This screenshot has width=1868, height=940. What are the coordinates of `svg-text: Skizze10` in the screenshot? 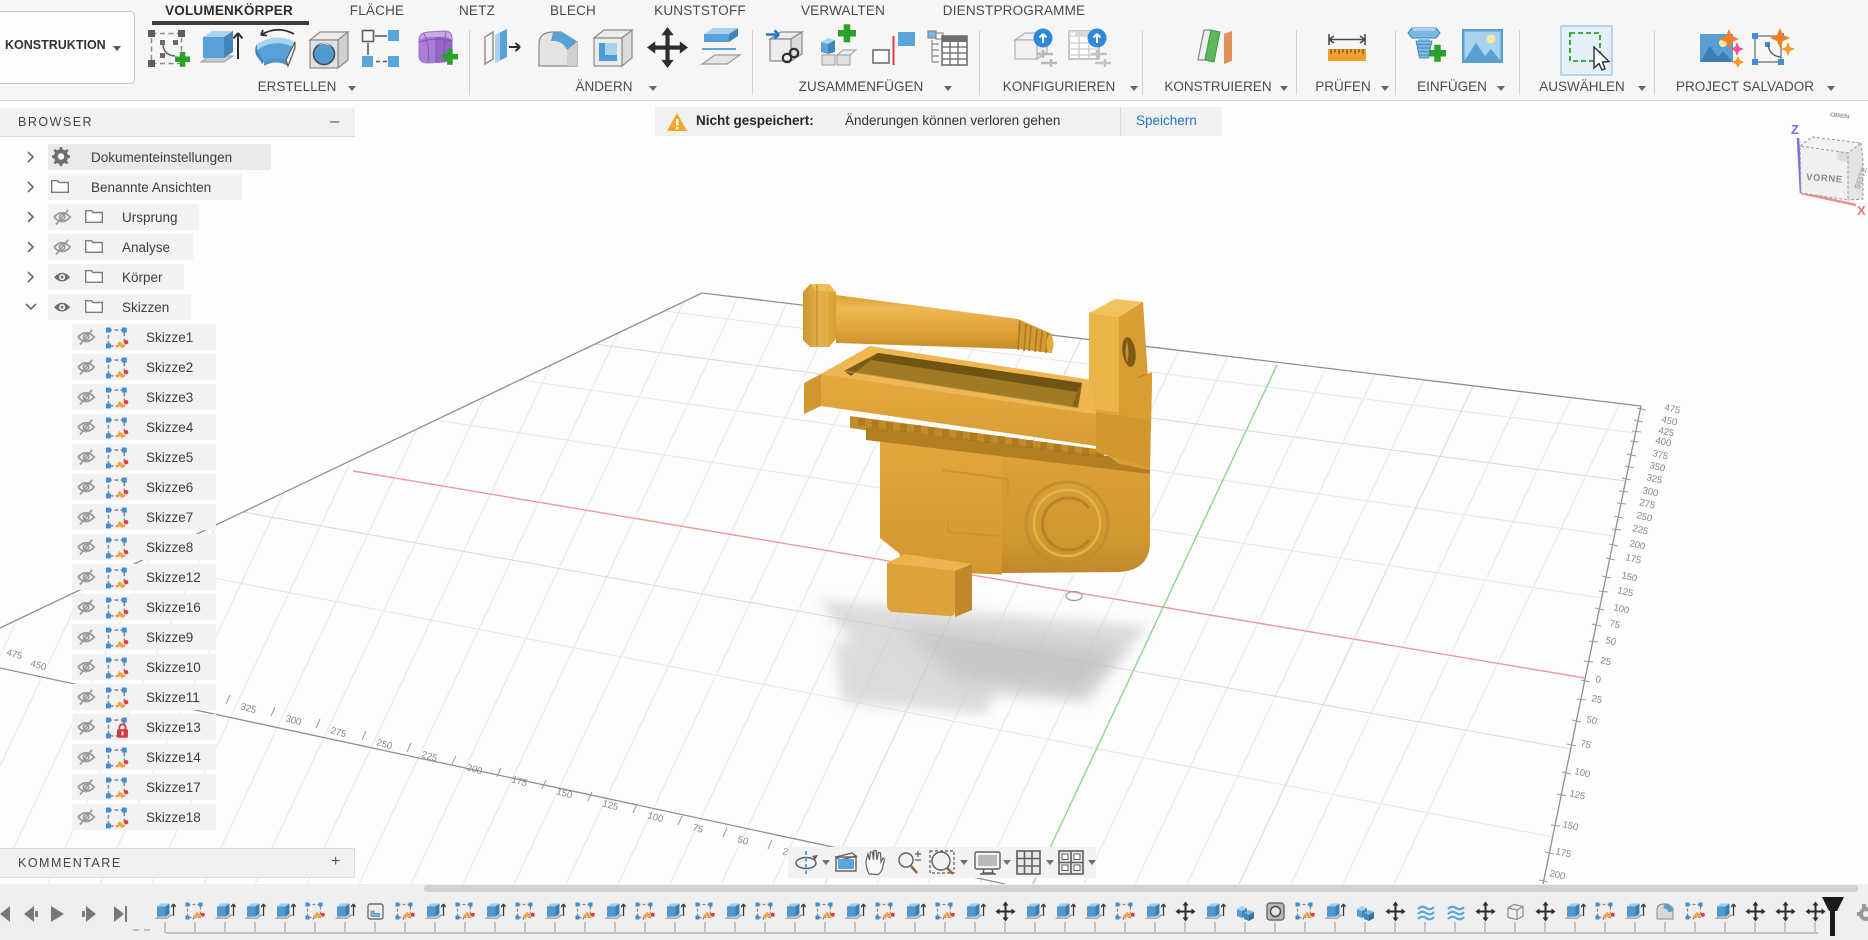 It's located at (173, 667).